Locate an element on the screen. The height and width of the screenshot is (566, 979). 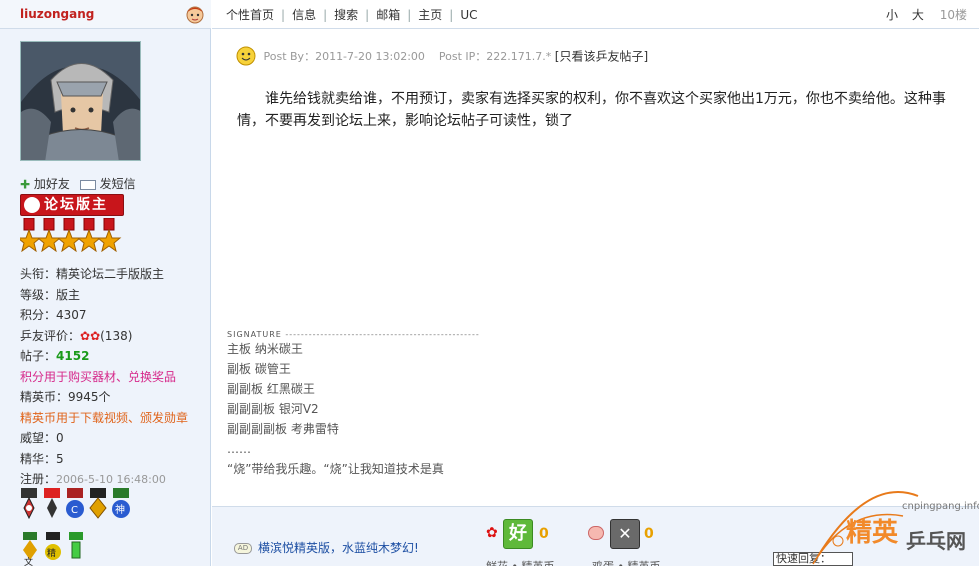
ad-link: AD 横滨悦精英版，水蓝纯木梦幻! is located at coordinates (326, 547).